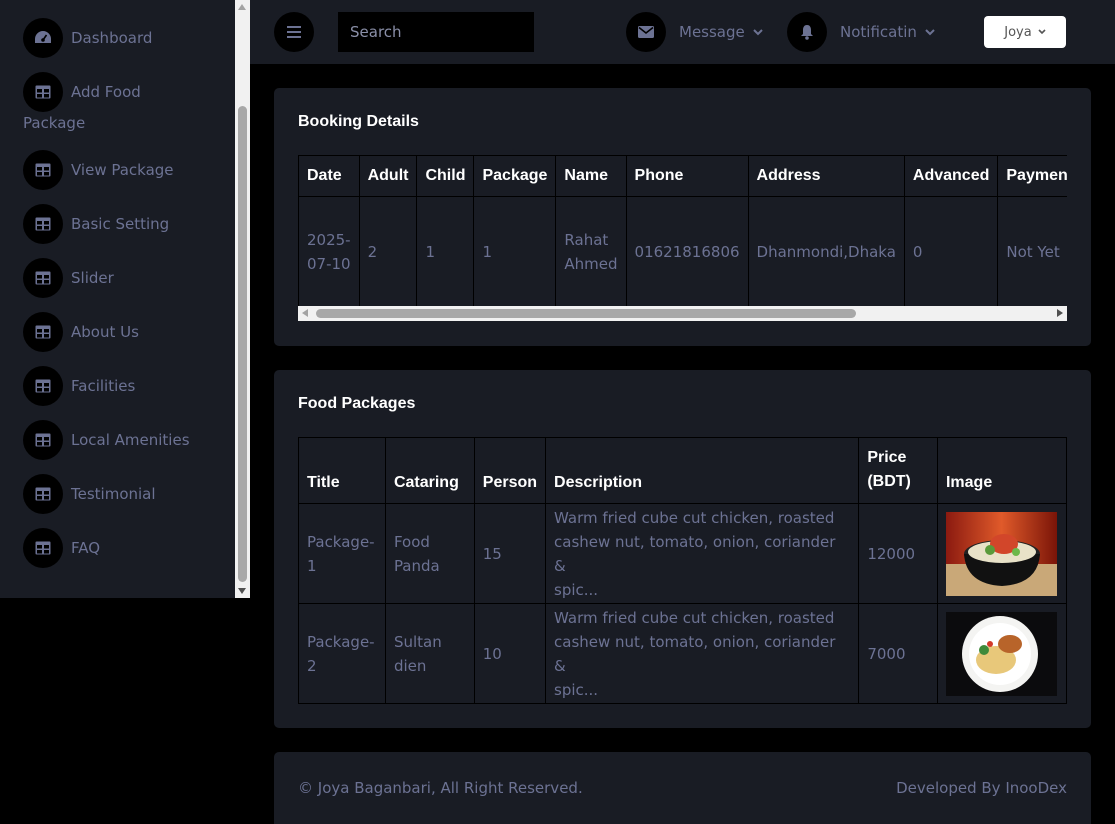 Image resolution: width=1115 pixels, height=824 pixels. What do you see at coordinates (130, 440) in the screenshot?
I see `sidebar-item-label: Local Amenities` at bounding box center [130, 440].